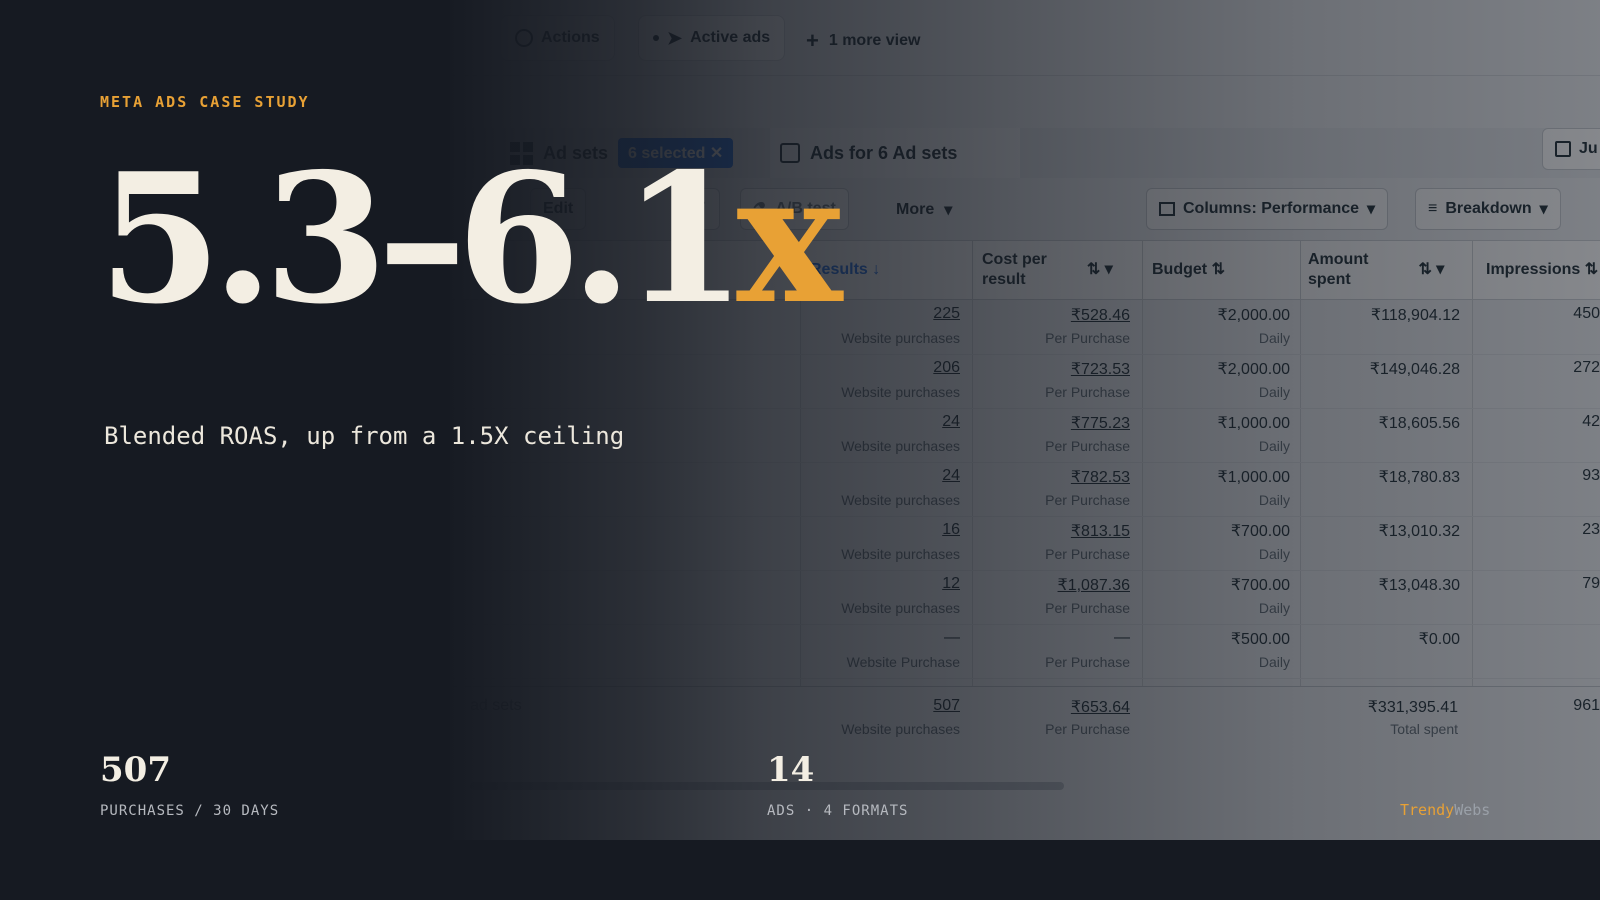 The width and height of the screenshot is (1600, 900). I want to click on more-button: More ▾, so click(924, 210).